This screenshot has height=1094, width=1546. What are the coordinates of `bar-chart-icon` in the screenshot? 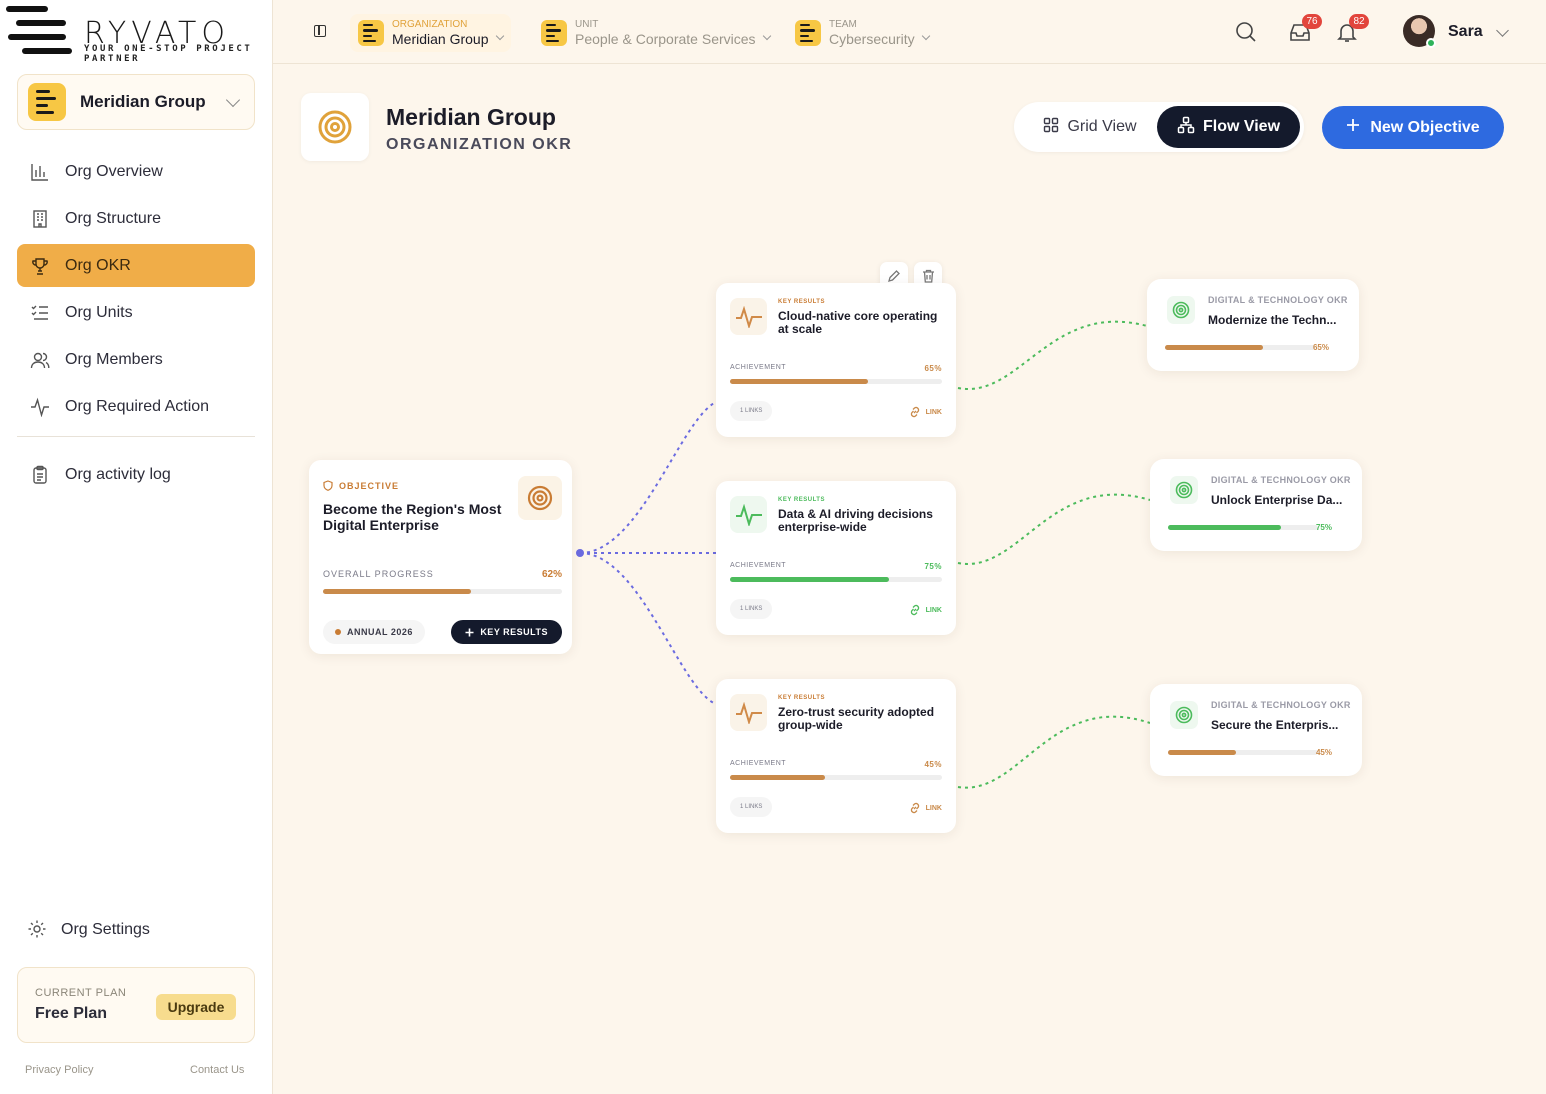 It's located at (40, 172).